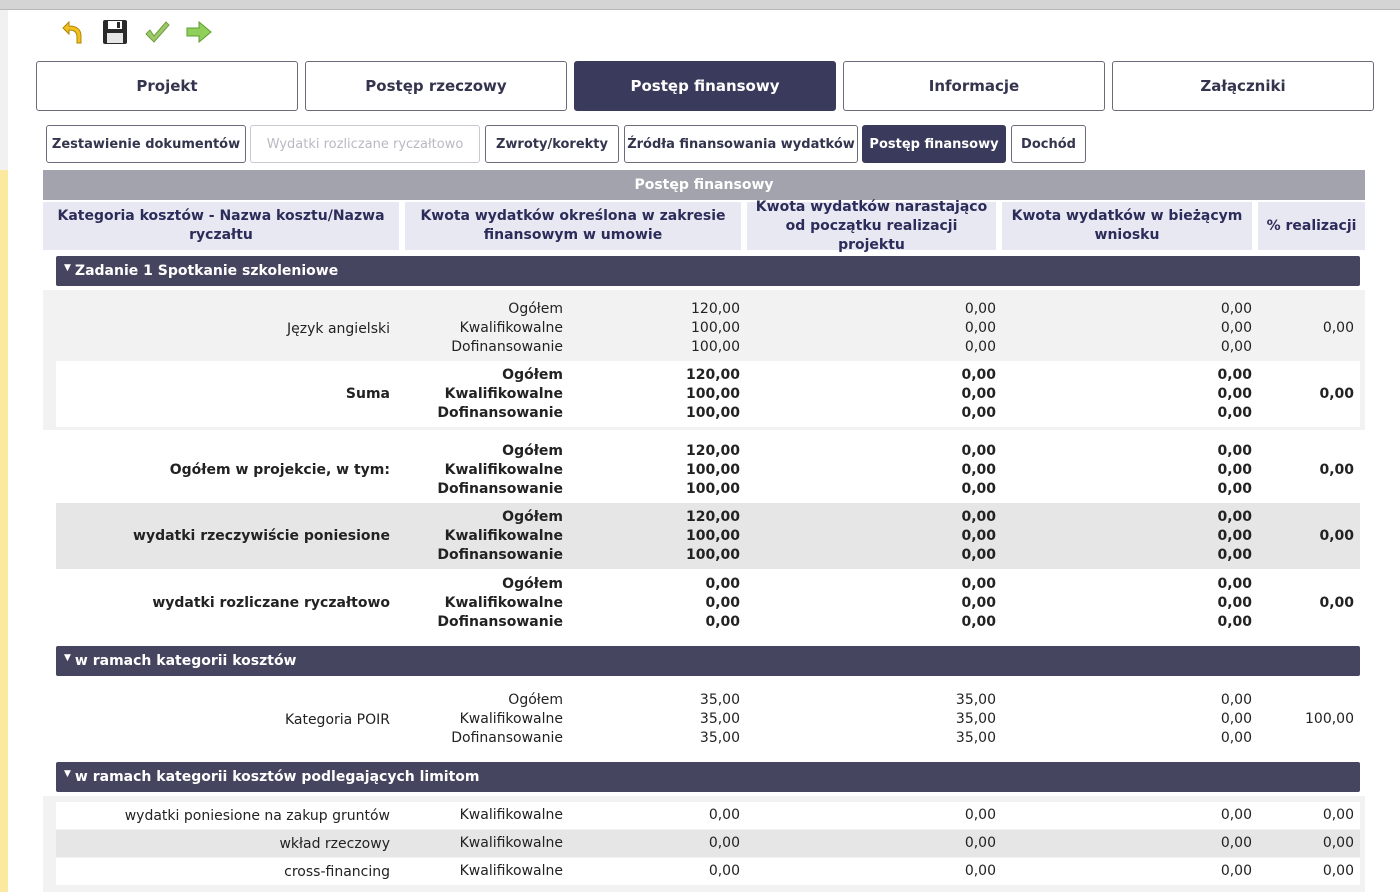  I want to click on tab-postep-finansowy: Postęp finansowy, so click(705, 86).